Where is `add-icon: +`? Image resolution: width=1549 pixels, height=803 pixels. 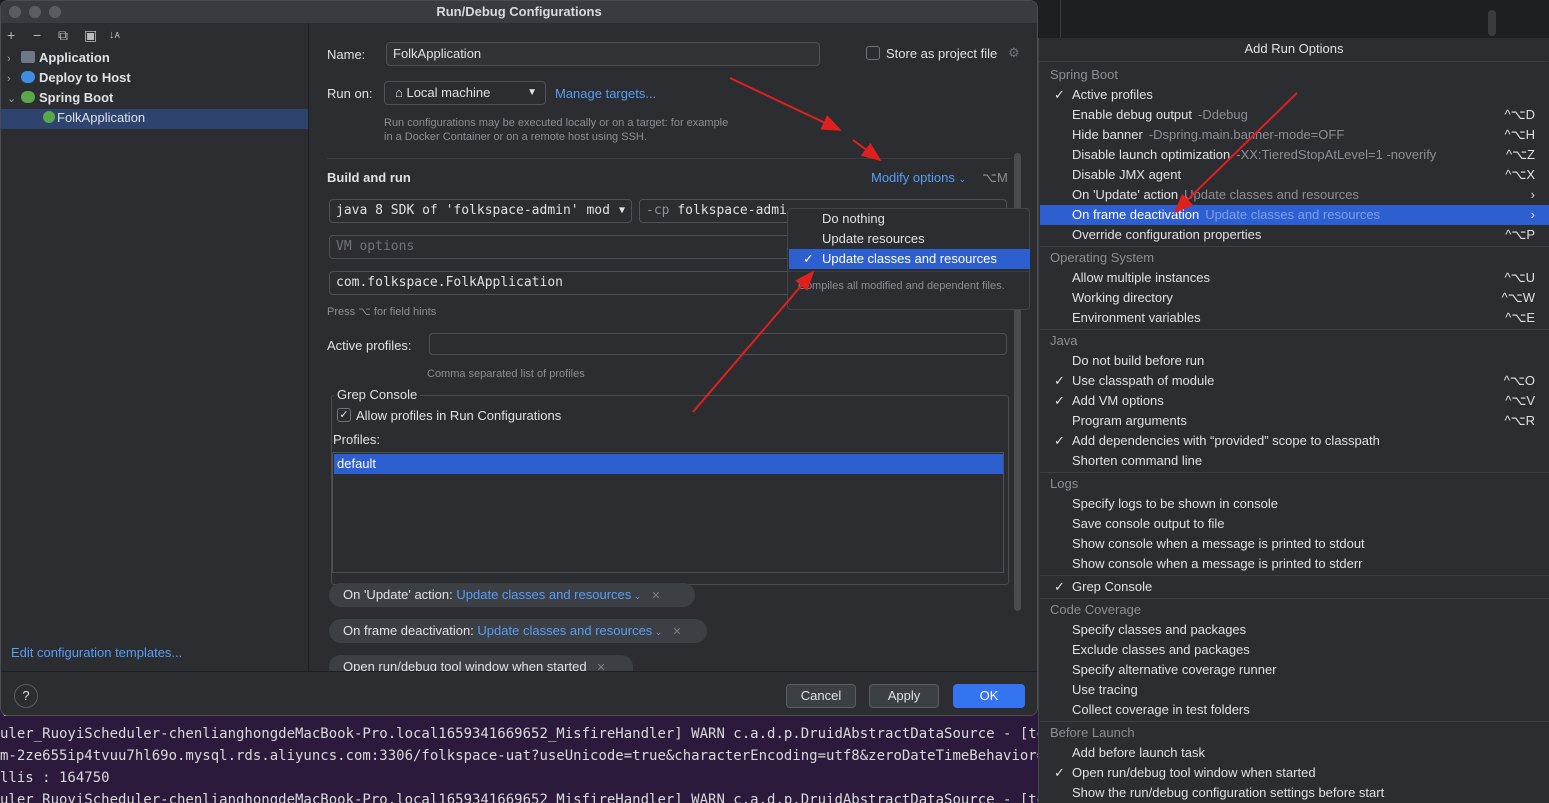
add-icon: + is located at coordinates (11, 35).